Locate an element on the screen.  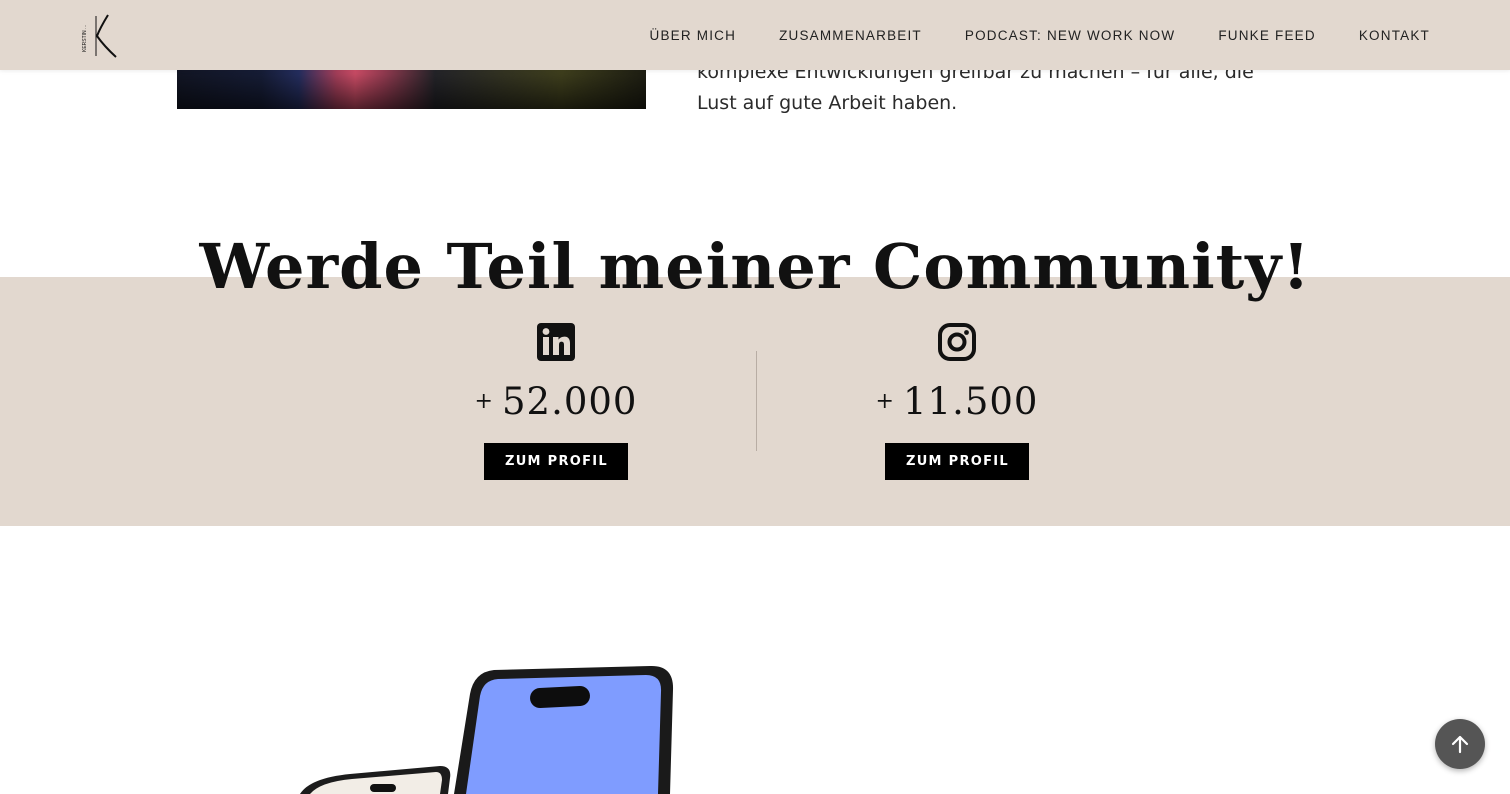
instagram-profile-button: ZUM PROFIL is located at coordinates (957, 461).